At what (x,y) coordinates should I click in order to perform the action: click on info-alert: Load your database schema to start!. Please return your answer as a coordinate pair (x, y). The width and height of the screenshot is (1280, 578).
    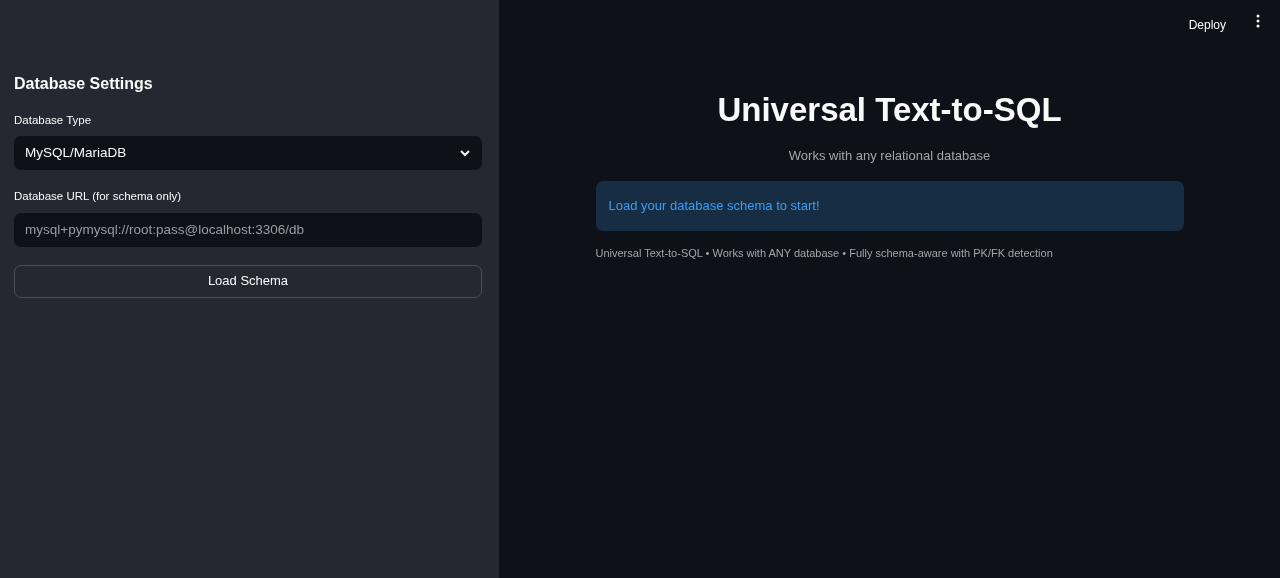
    Looking at the image, I should click on (889, 206).